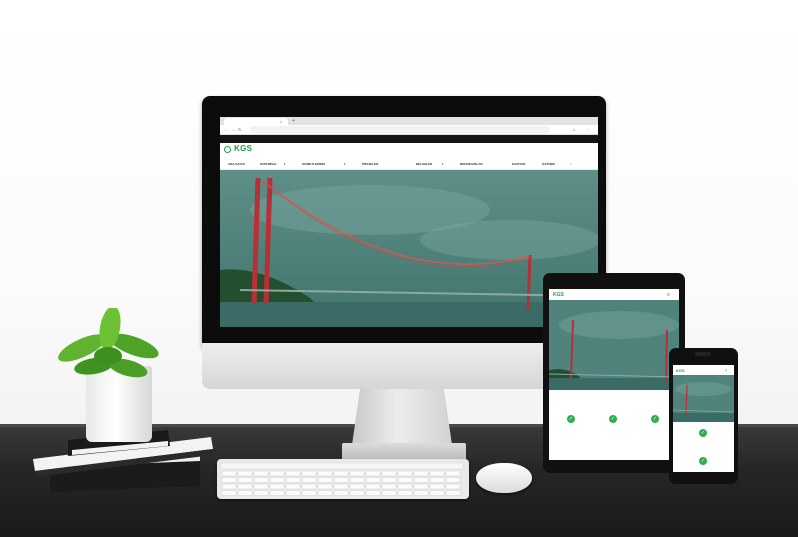  What do you see at coordinates (236, 164) in the screenshot?
I see `nav-item-home: ANA SAYFA` at bounding box center [236, 164].